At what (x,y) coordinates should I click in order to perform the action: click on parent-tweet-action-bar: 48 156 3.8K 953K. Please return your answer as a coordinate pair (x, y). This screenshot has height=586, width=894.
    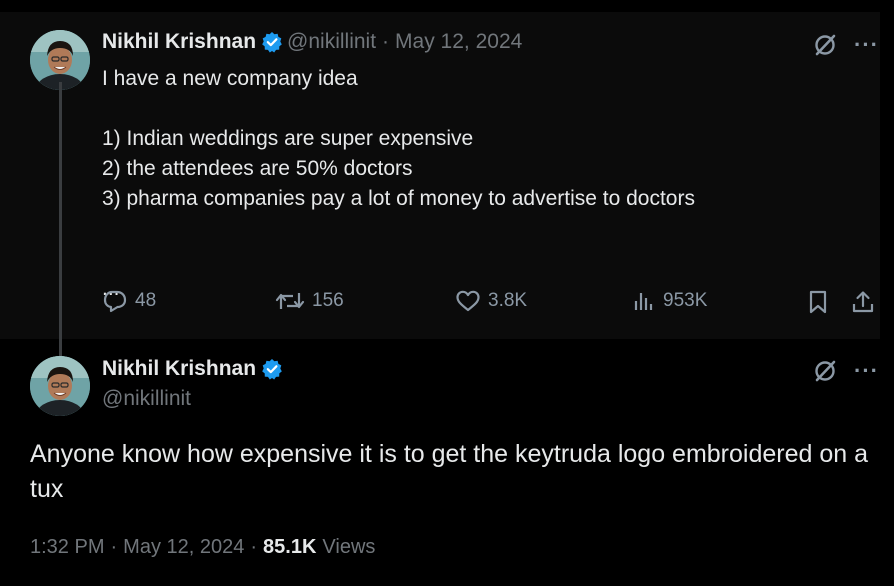
    Looking at the image, I should click on (492, 305).